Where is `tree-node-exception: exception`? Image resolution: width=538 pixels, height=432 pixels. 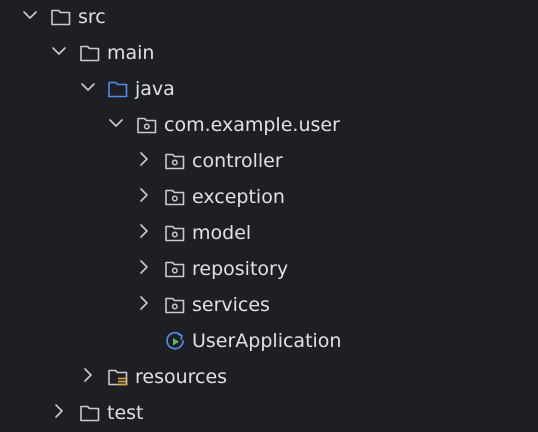 tree-node-exception: exception is located at coordinates (269, 198).